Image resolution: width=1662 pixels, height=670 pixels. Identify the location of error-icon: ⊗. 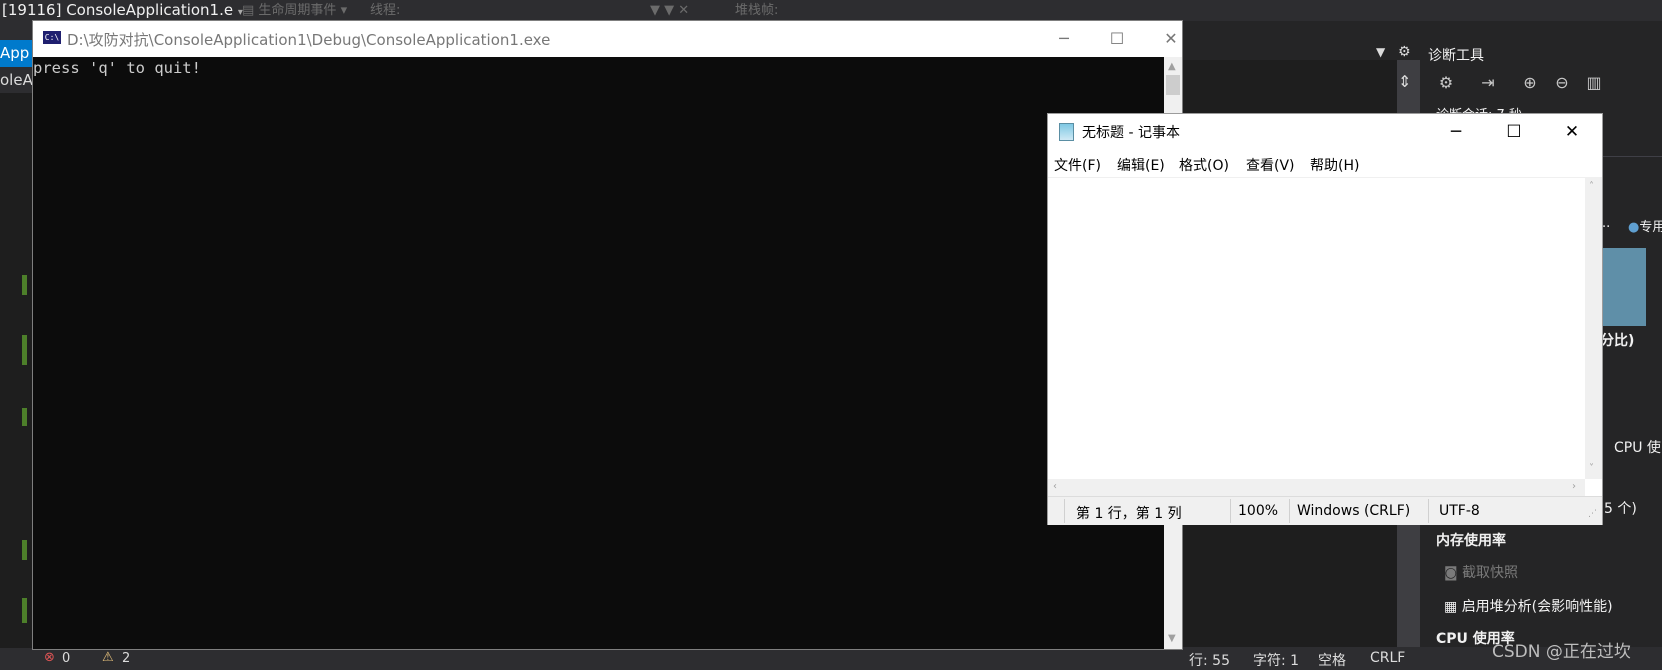
(49, 657).